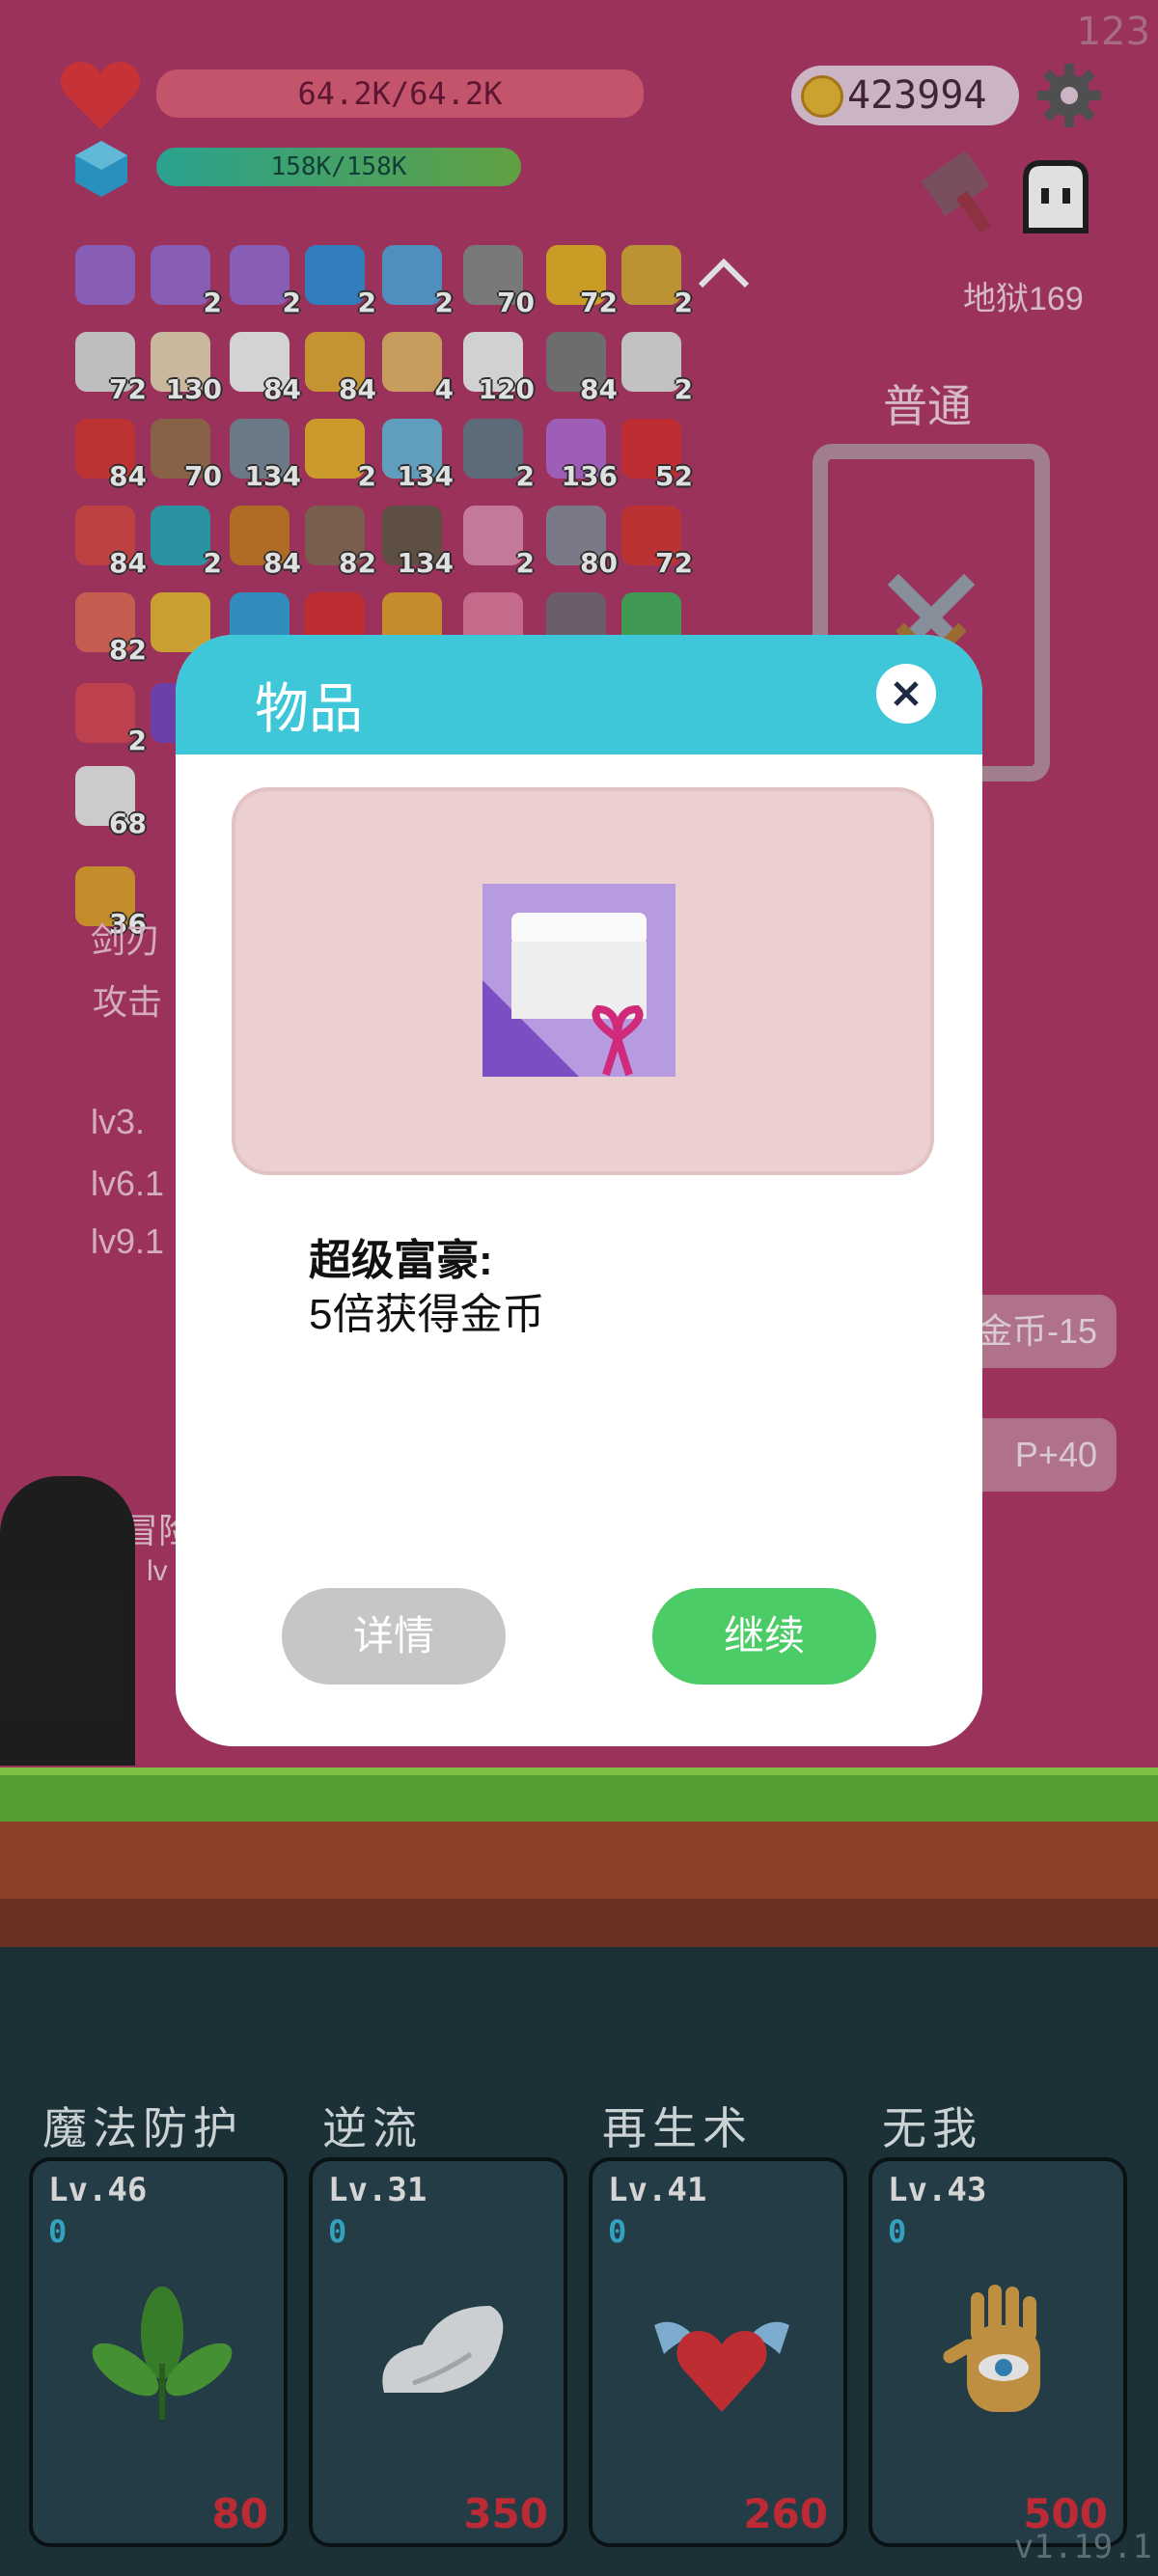  Describe the element at coordinates (579, 1861) in the screenshot. I see `ground-dirt` at that location.